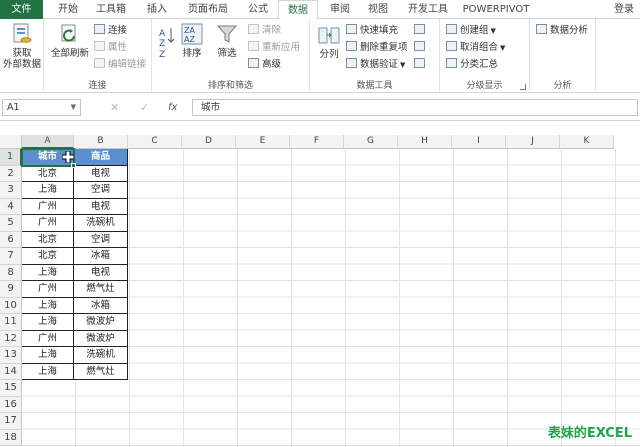  What do you see at coordinates (496, 9) in the screenshot?
I see `tab-powerpivot: POWERPIVOT` at bounding box center [496, 9].